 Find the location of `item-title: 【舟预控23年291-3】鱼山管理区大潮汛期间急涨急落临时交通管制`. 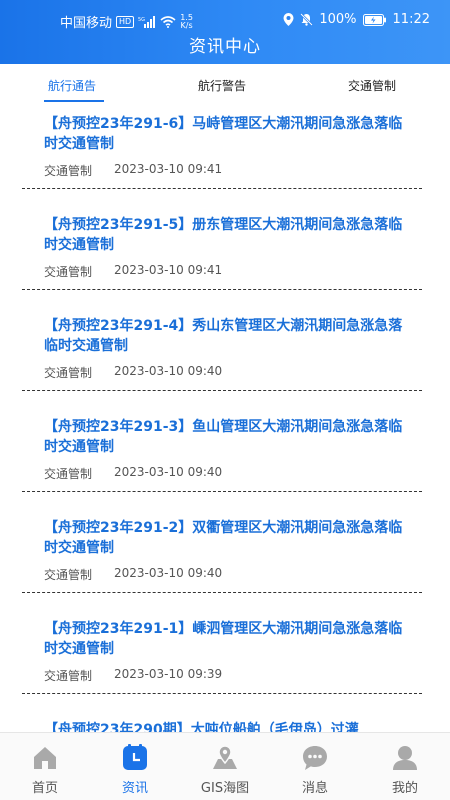

item-title: 【舟预控23年291-3】鱼山管理区大潮汛期间急涨急落临时交通管制 is located at coordinates (229, 437).